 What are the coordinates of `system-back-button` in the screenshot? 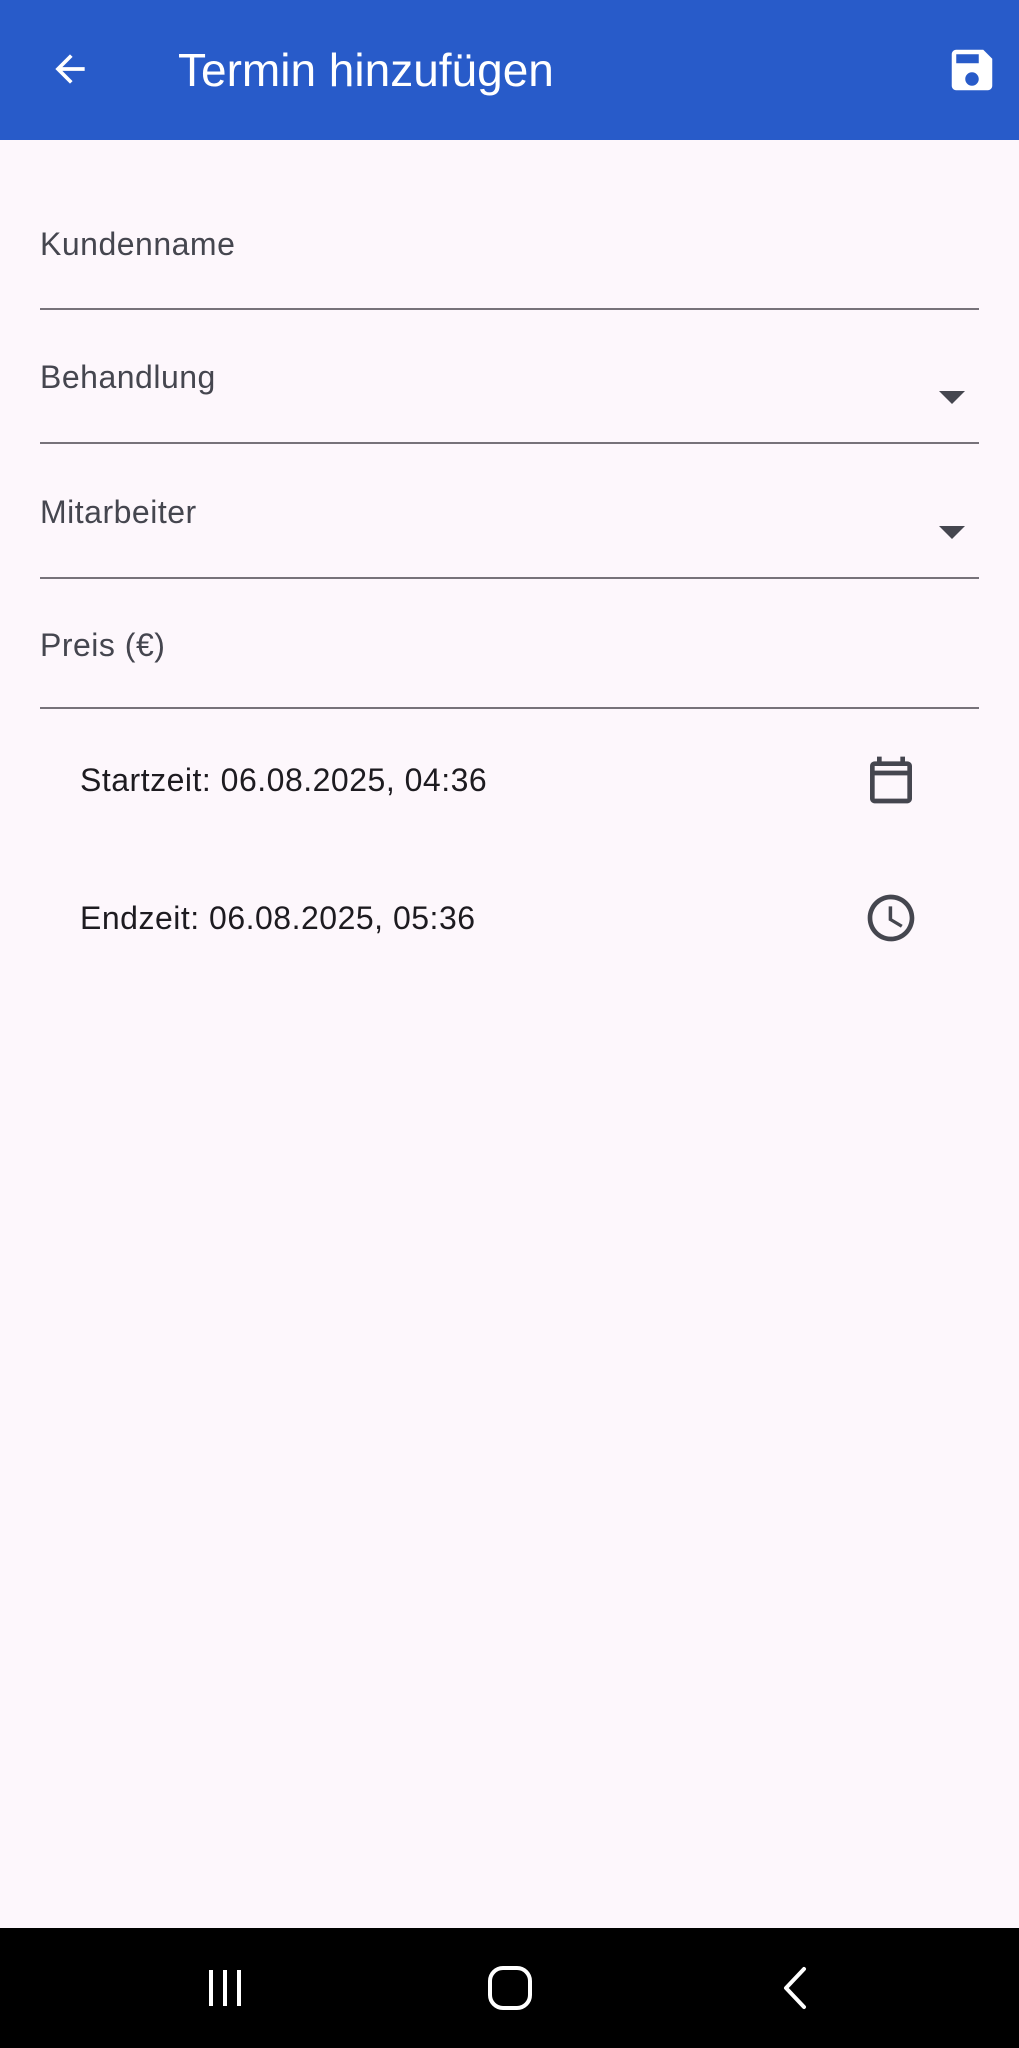 It's located at (795, 1988).